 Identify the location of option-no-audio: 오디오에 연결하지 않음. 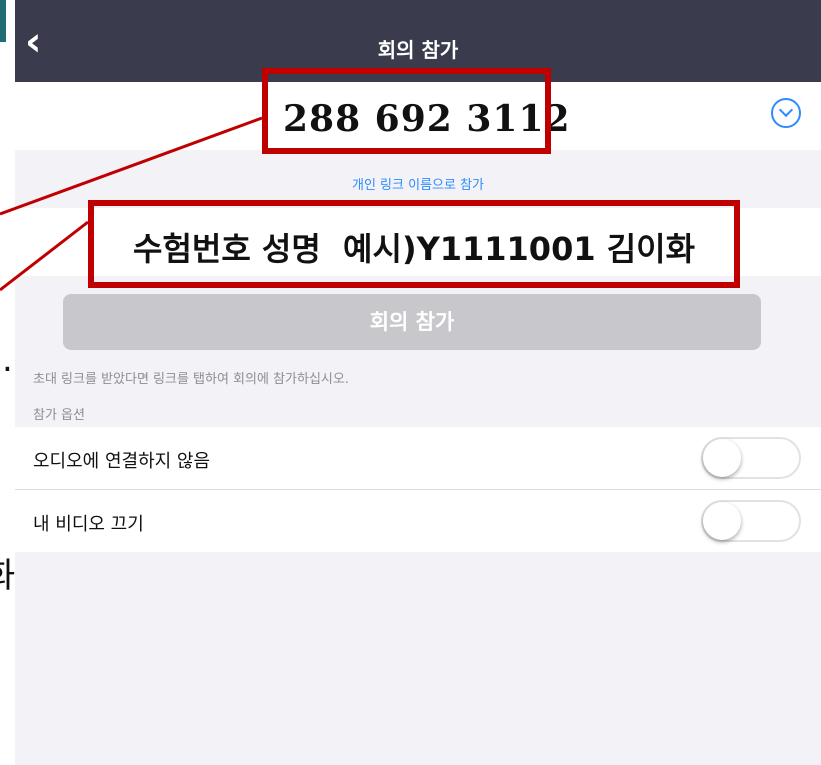
(418, 458).